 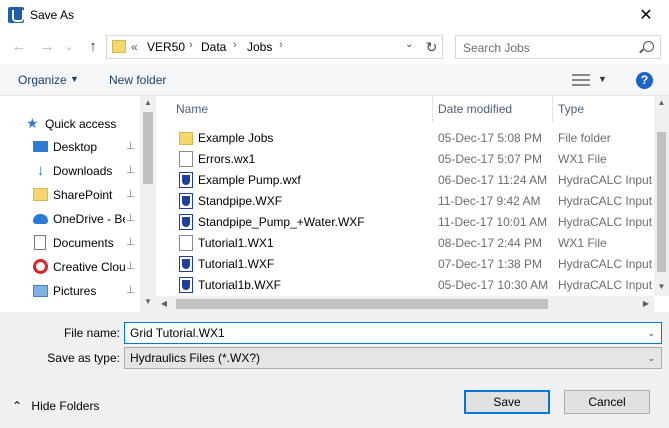 What do you see at coordinates (75, 147) in the screenshot?
I see `sidebar-item-label: Desktop` at bounding box center [75, 147].